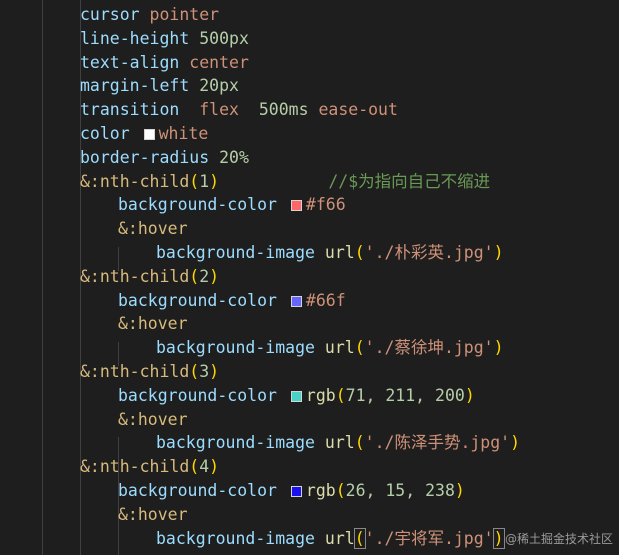 Image resolution: width=619 pixels, height=555 pixels. What do you see at coordinates (204, 371) in the screenshot?
I see `css-number: 3` at bounding box center [204, 371].